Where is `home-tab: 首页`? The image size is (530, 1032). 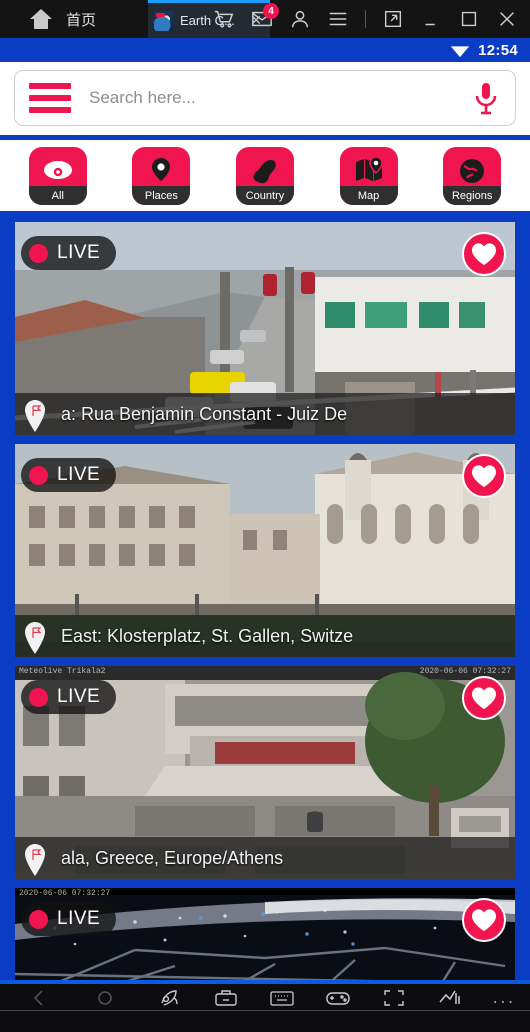 home-tab: 首页 is located at coordinates (48, 19).